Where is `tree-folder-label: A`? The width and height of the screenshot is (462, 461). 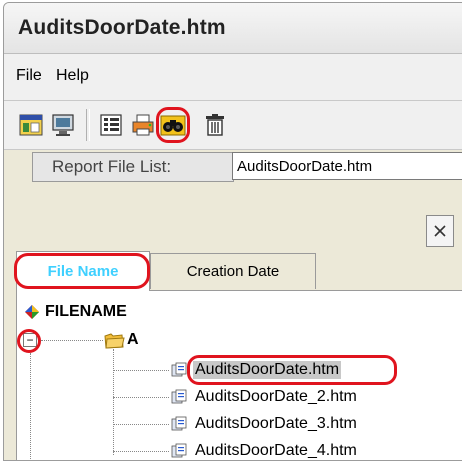 tree-folder-label: A is located at coordinates (133, 340).